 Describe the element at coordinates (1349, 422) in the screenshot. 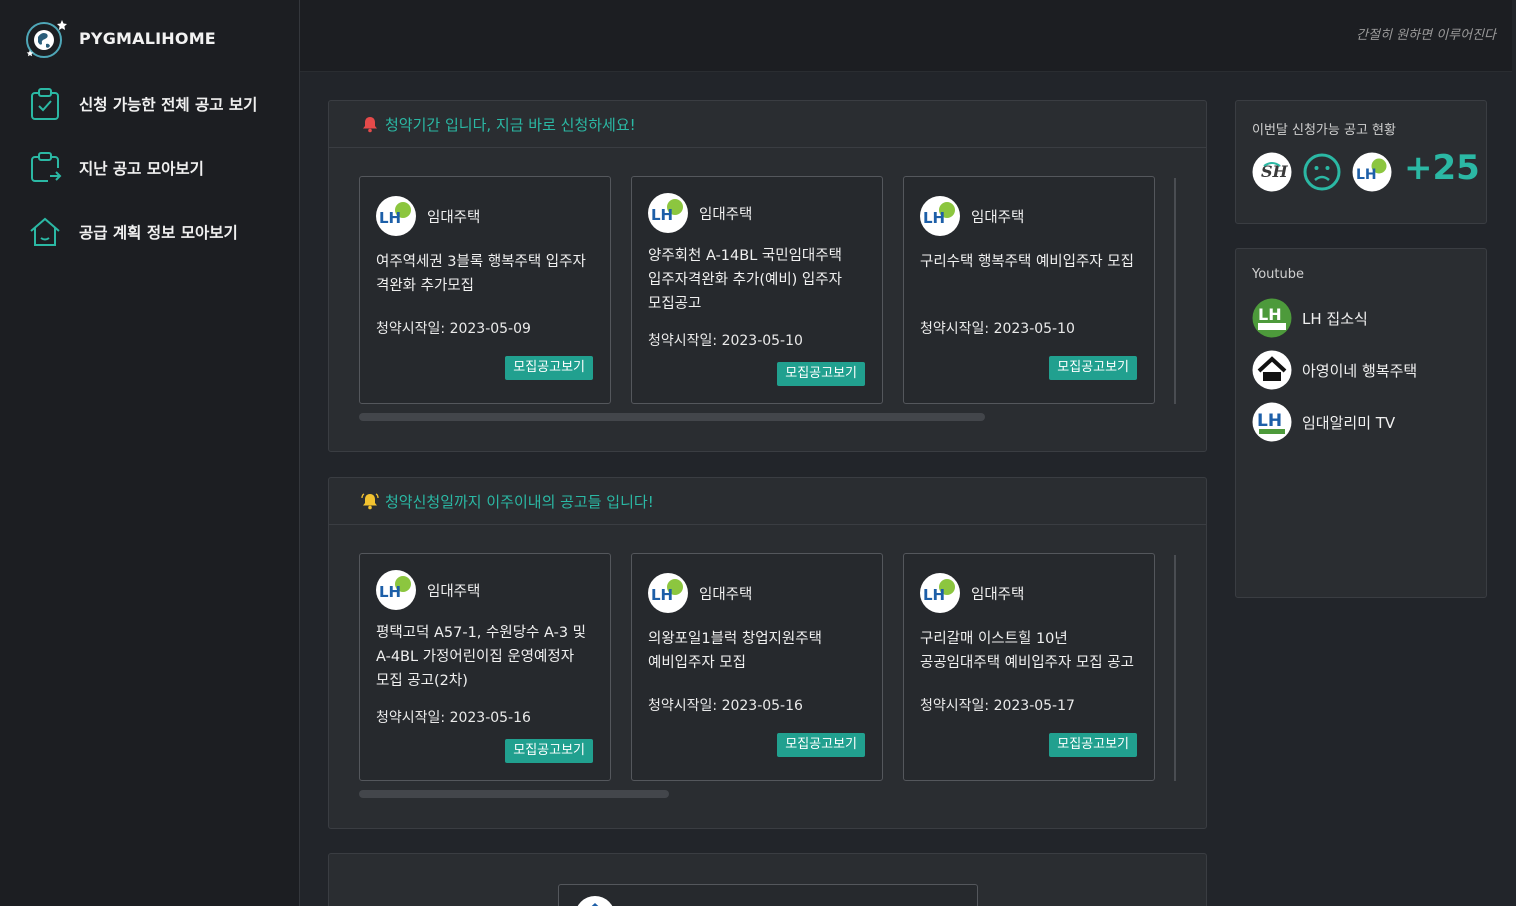

I see `youtube-channel-name: 임대알리미 TV` at that location.